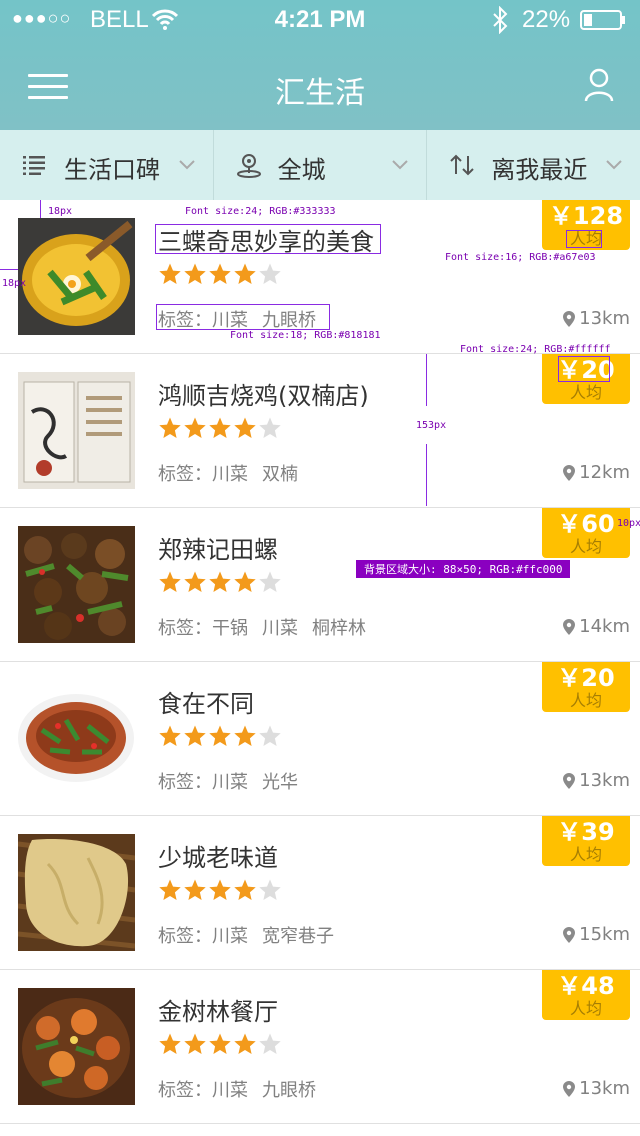 This screenshot has height=1136, width=640. I want to click on price-badge: ￥60 人均, so click(586, 533).